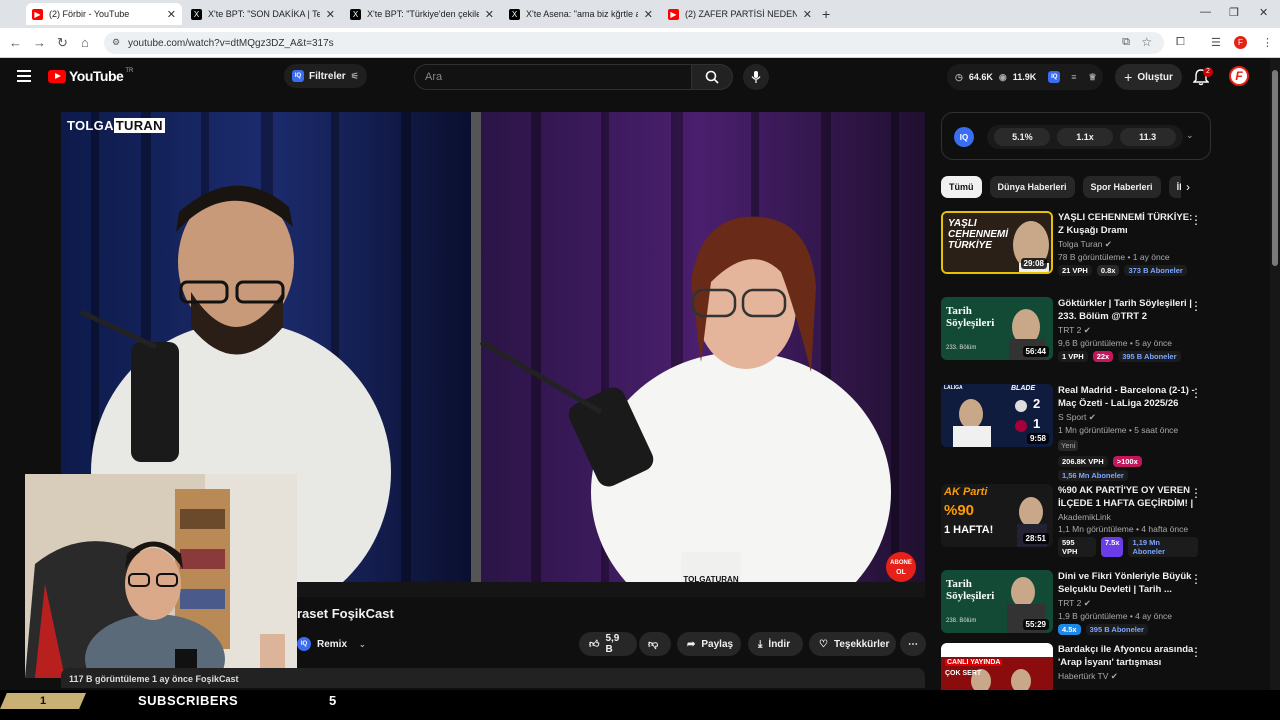 Image resolution: width=1280 pixels, height=720 pixels. I want to click on video-meta: 1,1 Mn görüntüleme • 4 hafta önce, so click(1123, 529).